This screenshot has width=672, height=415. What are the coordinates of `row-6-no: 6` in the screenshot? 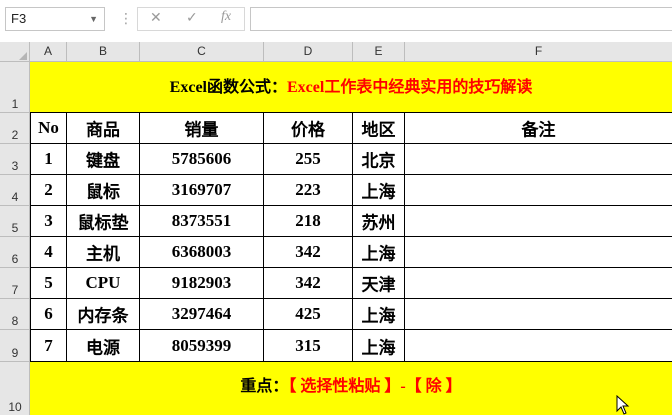 It's located at (48, 314).